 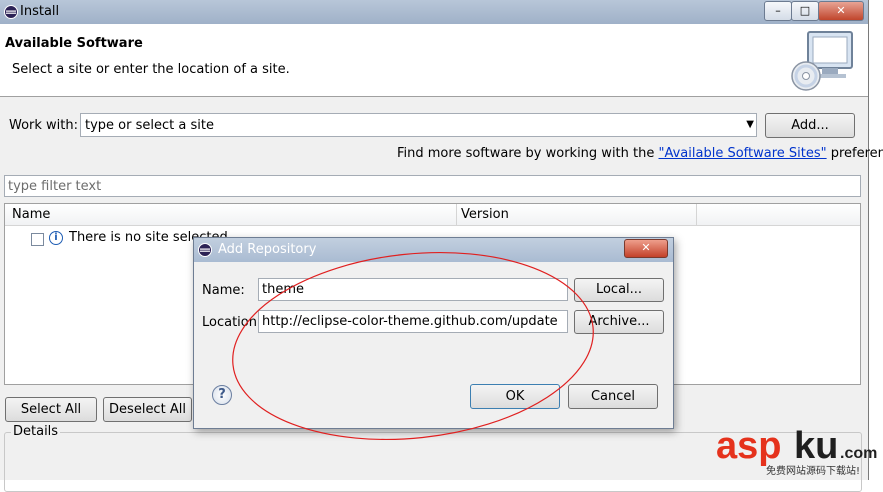 I want to click on svg-text: asp, so click(x=748, y=446).